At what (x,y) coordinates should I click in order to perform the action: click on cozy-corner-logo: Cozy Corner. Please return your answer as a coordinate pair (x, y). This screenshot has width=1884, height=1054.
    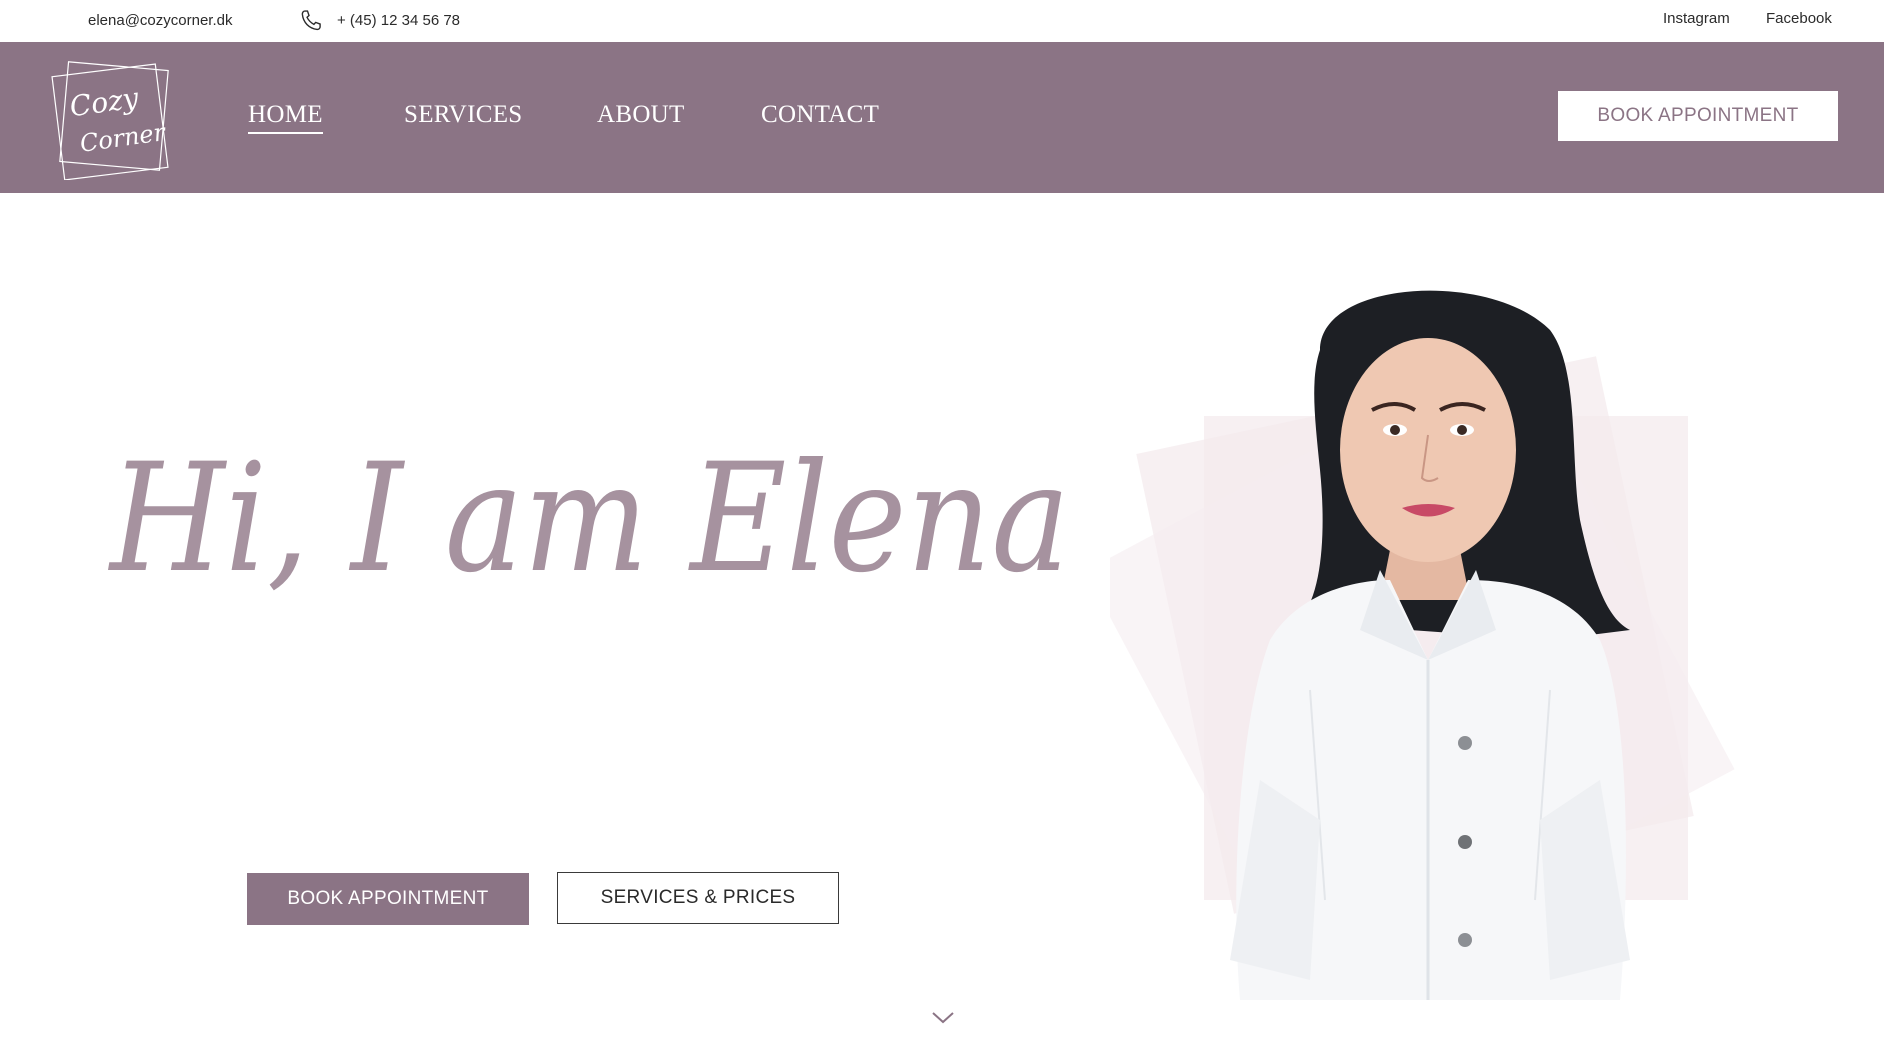
    Looking at the image, I should click on (112, 118).